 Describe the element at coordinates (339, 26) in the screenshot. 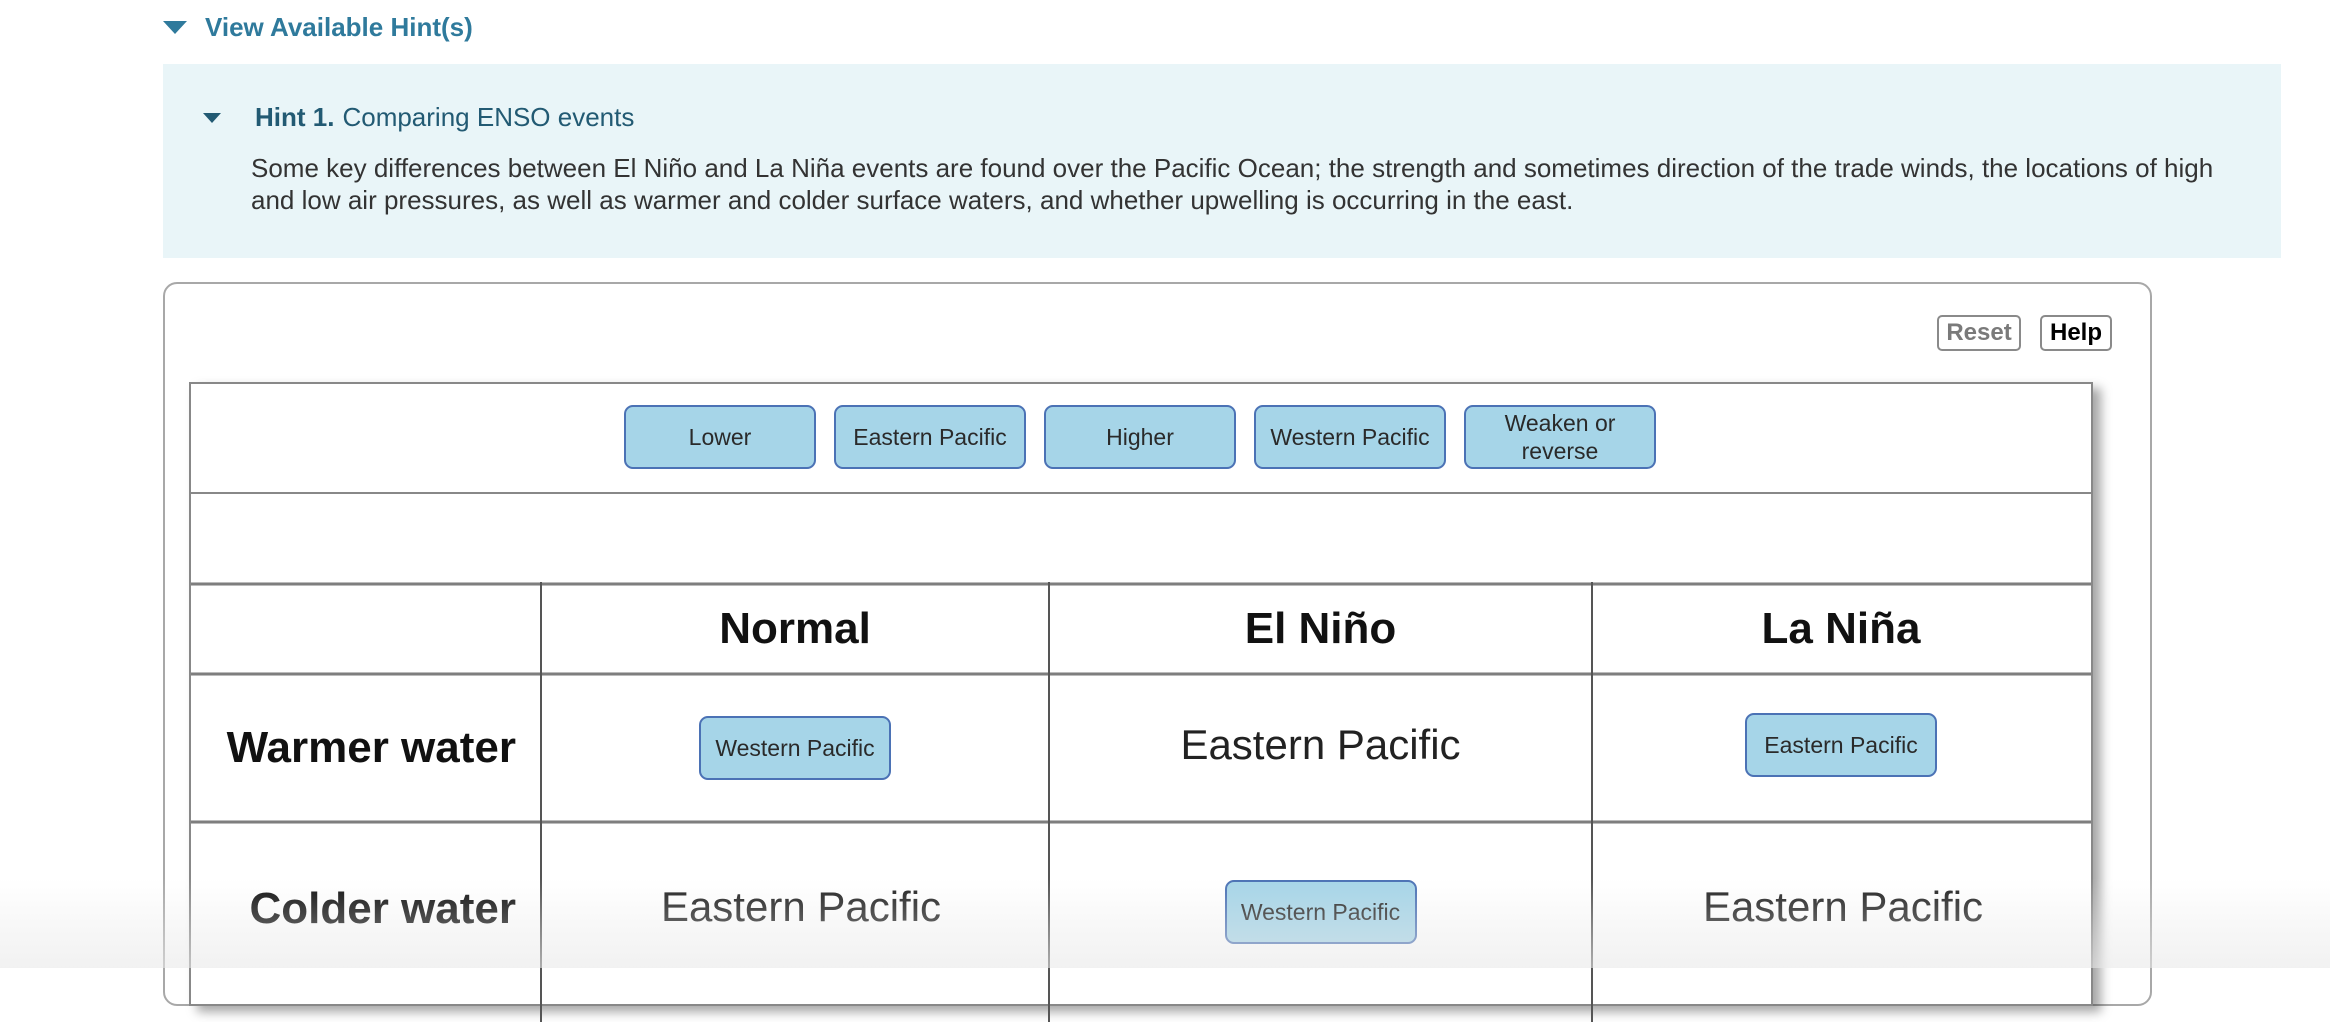

I see `view-hints-label: View Available Hint(s)` at that location.